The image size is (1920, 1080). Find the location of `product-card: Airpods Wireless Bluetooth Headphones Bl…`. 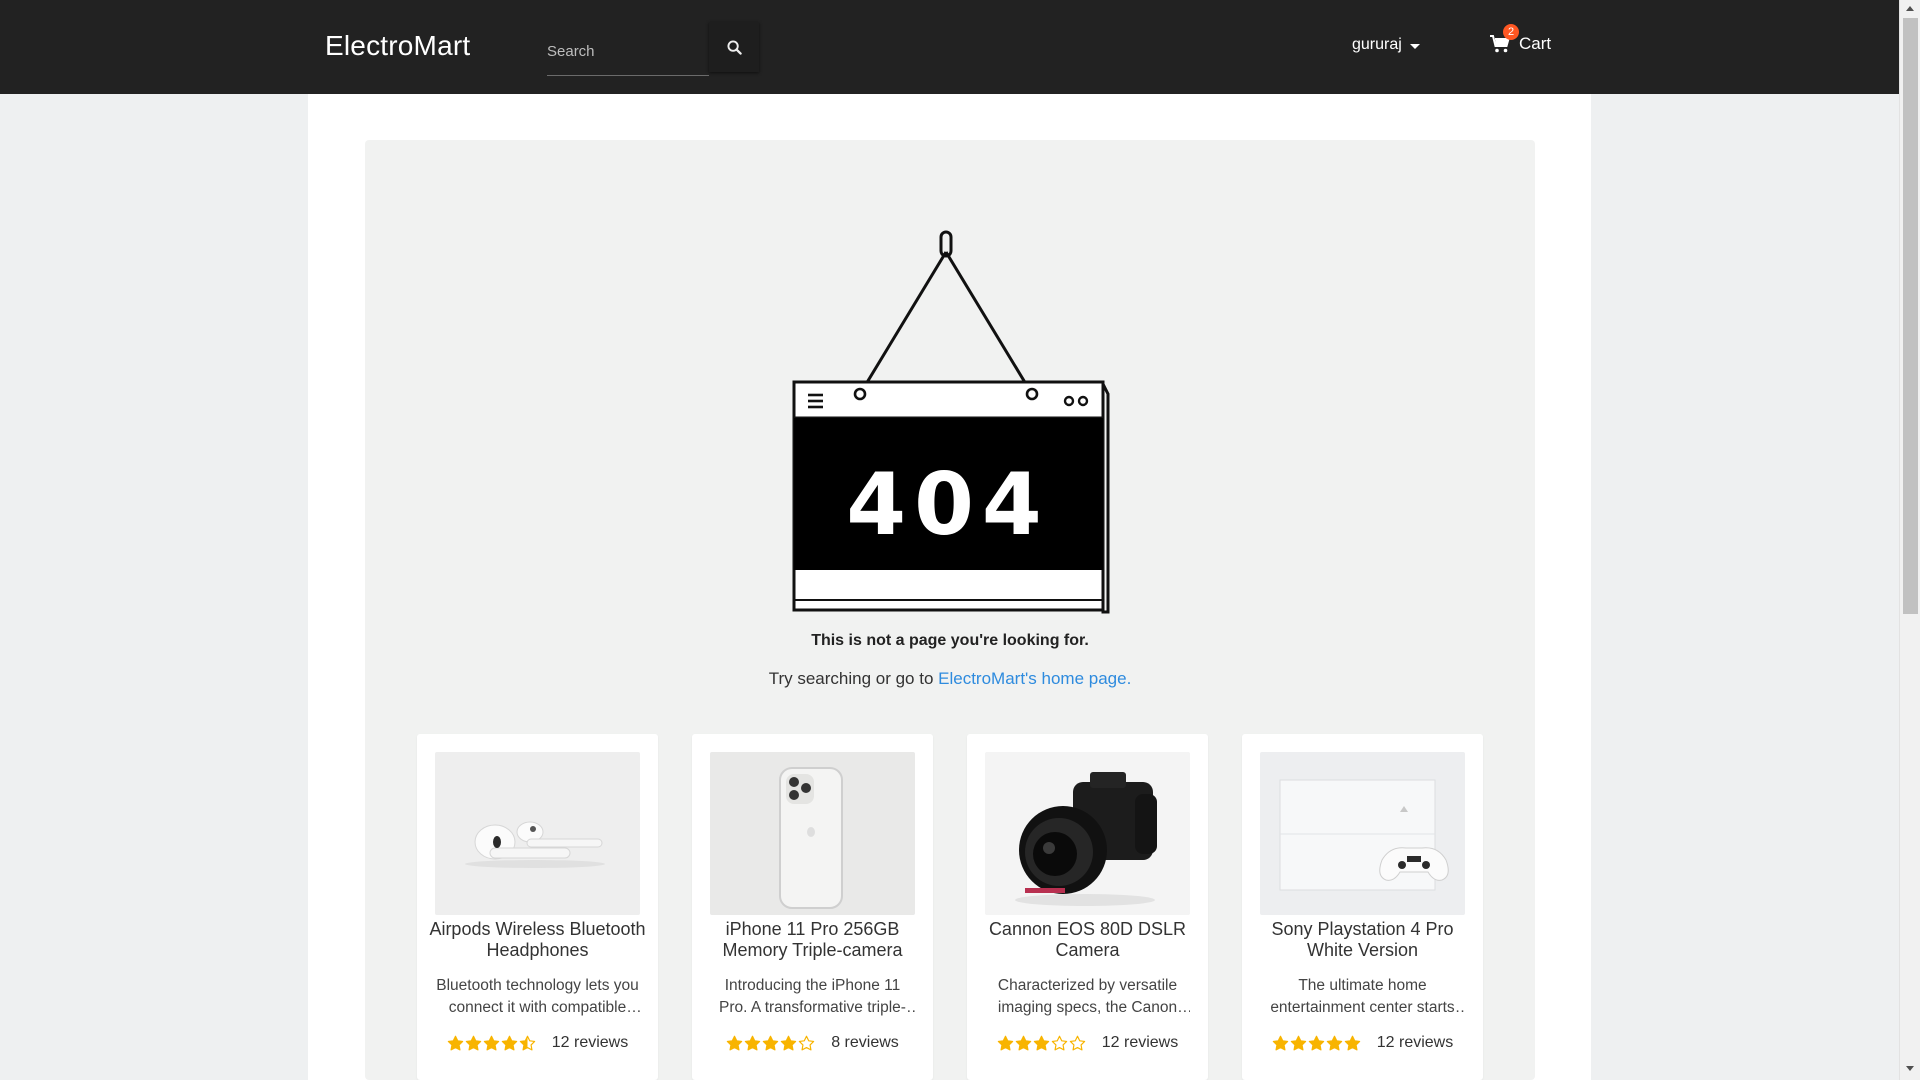

product-card: Airpods Wireless Bluetooth Headphones Bl… is located at coordinates (537, 907).